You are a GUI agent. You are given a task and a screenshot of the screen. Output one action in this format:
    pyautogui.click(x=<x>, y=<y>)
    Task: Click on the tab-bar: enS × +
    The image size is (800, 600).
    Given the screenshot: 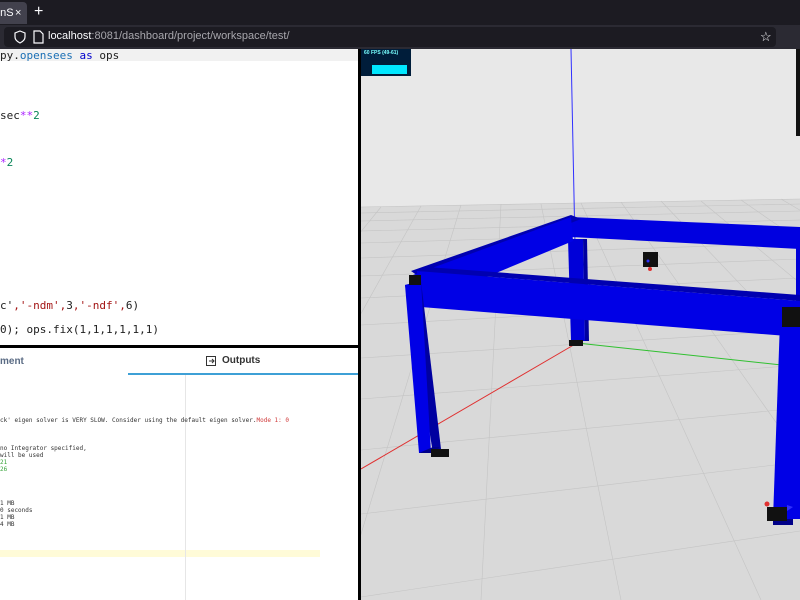 What is the action you would take?
    pyautogui.click(x=400, y=12)
    